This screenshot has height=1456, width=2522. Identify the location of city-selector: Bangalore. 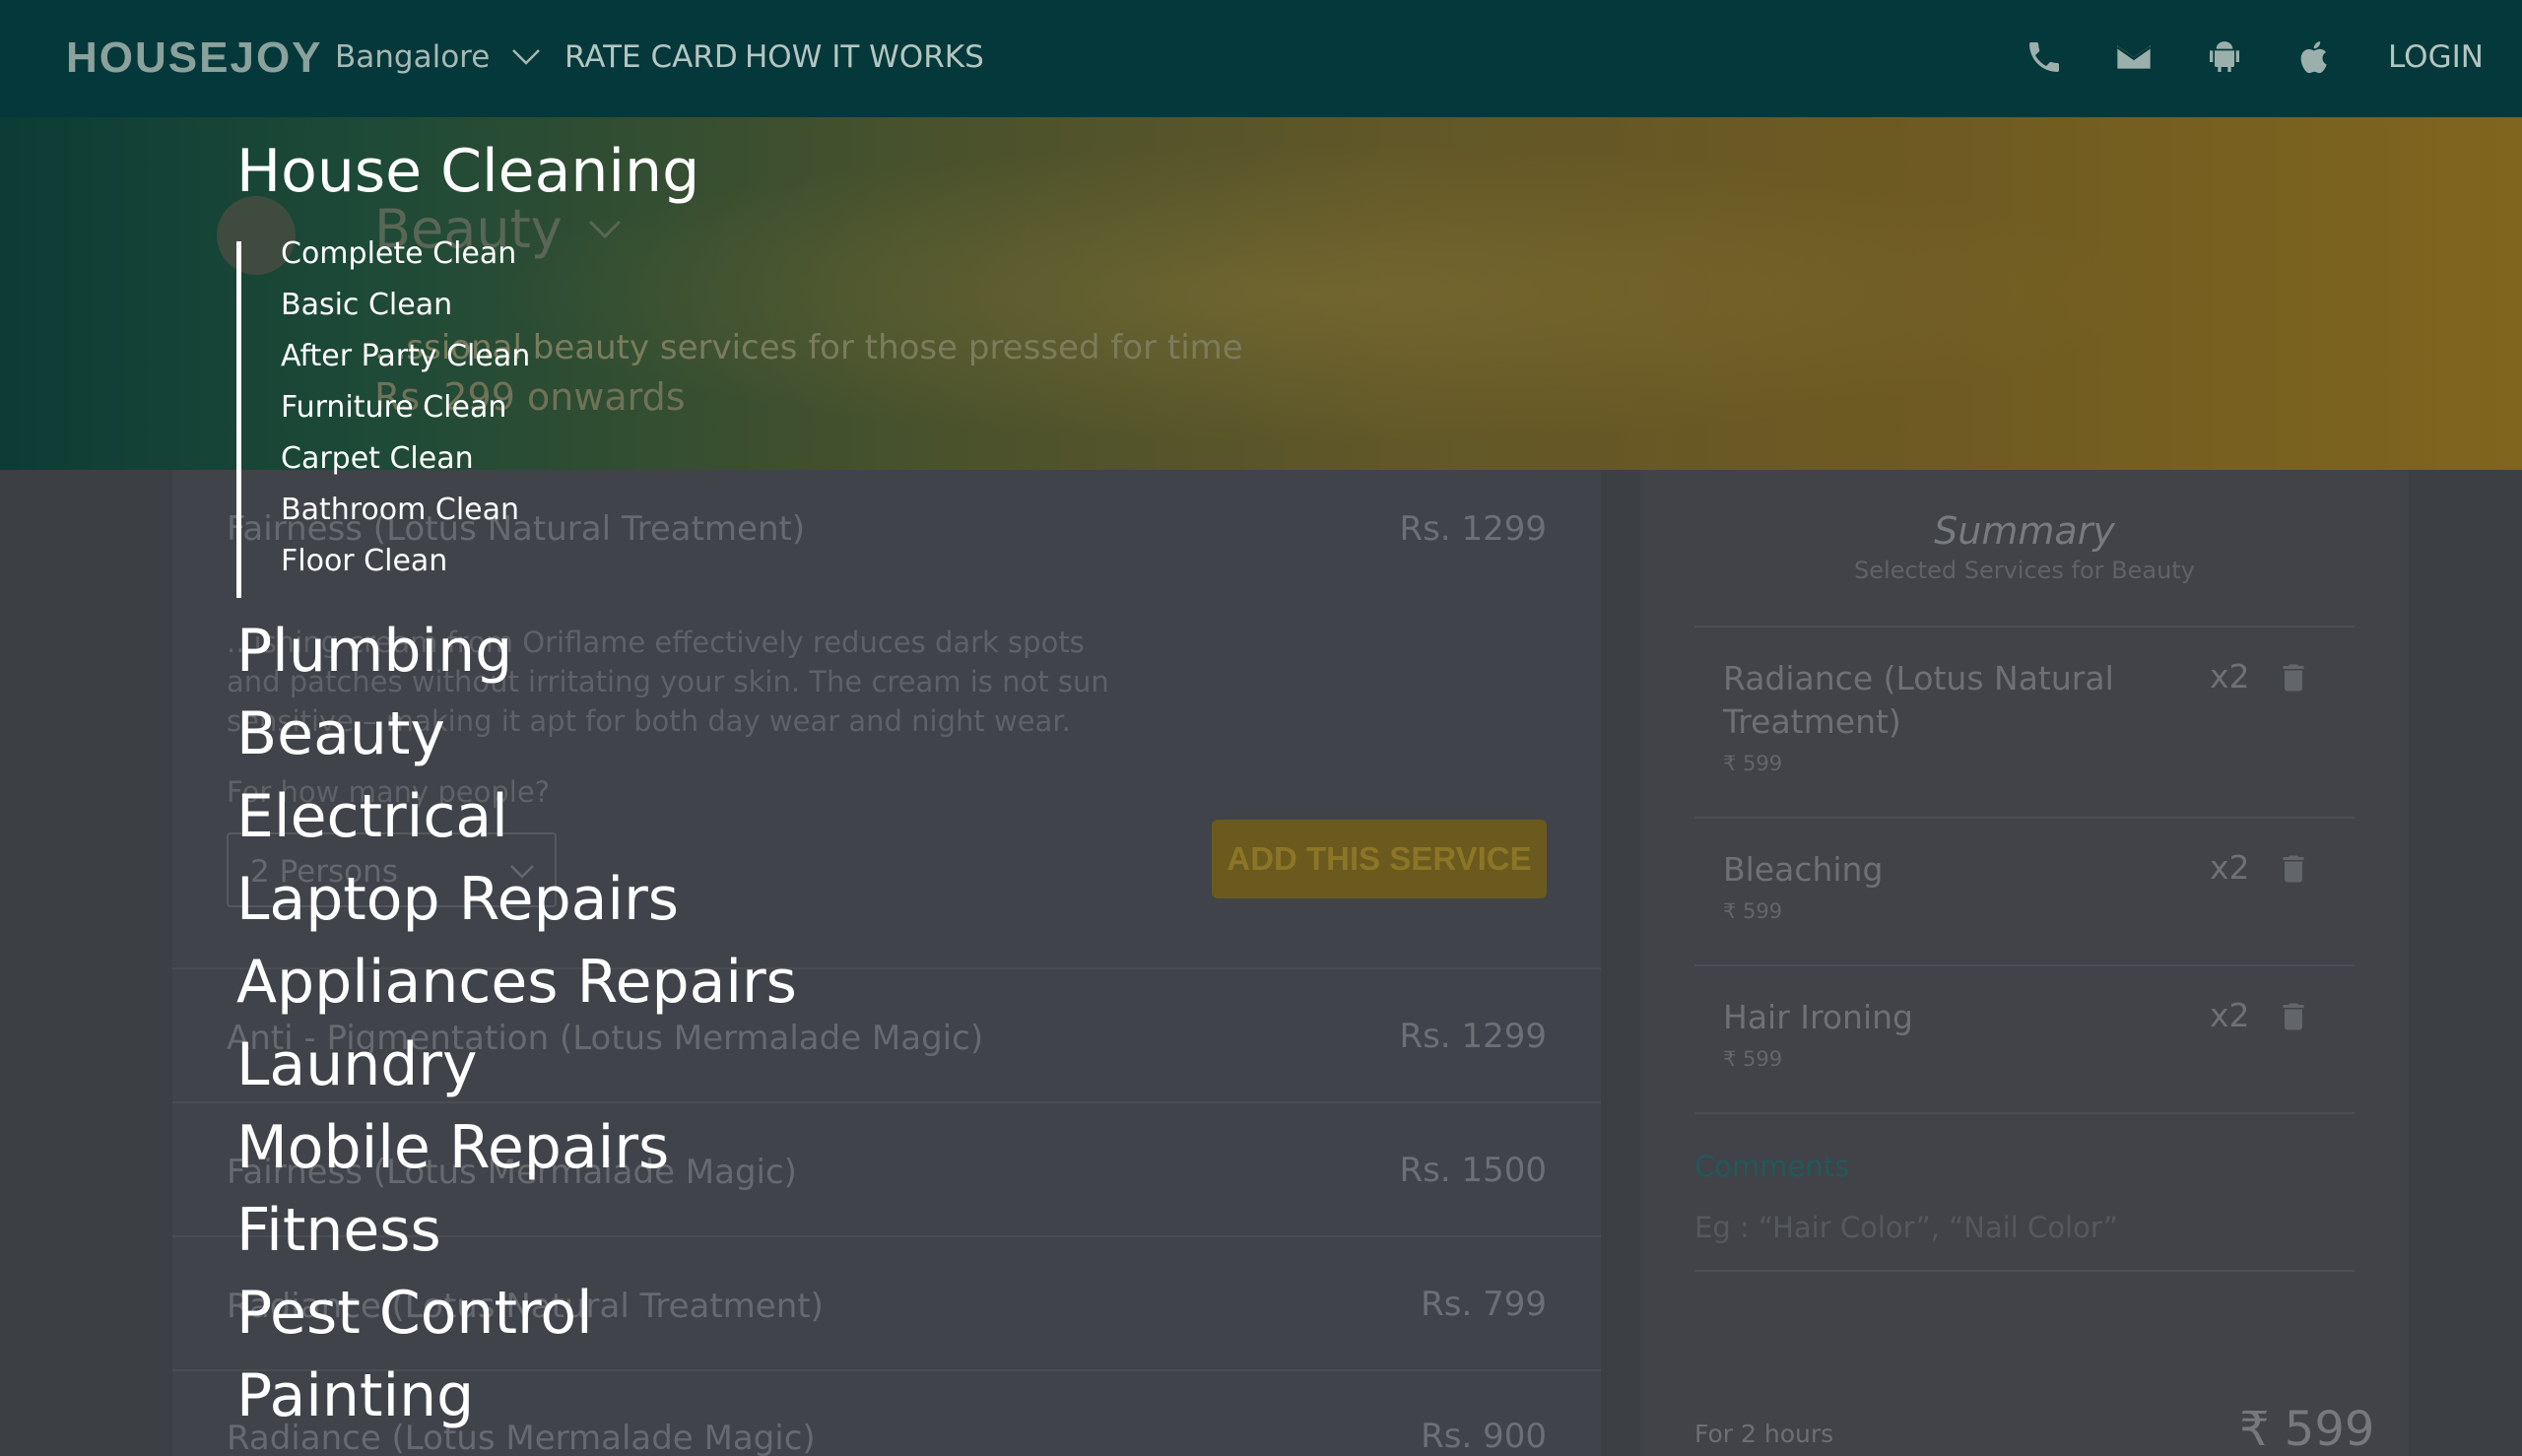
(438, 57).